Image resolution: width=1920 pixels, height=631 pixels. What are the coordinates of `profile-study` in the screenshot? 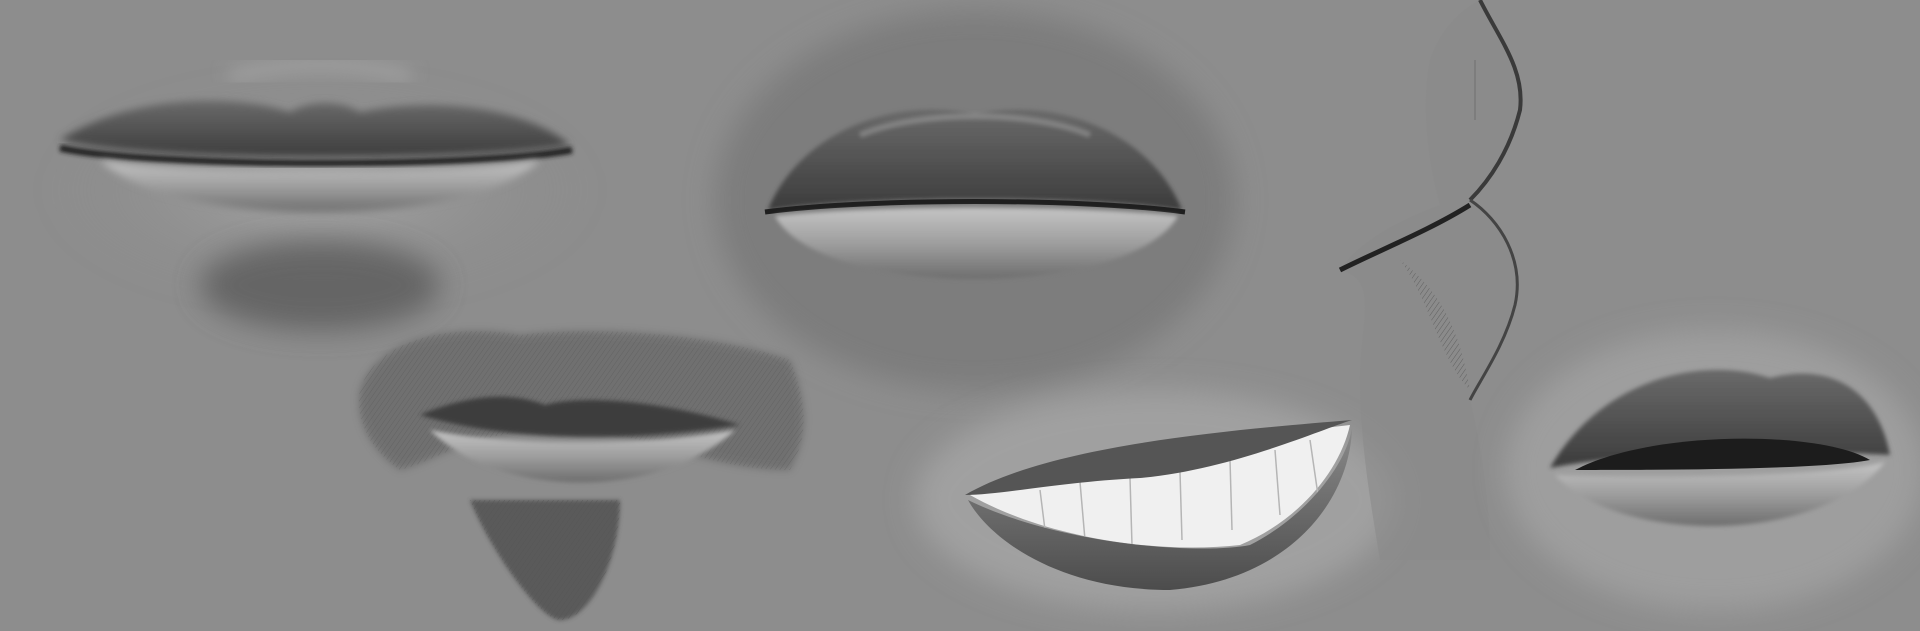 It's located at (1430, 280).